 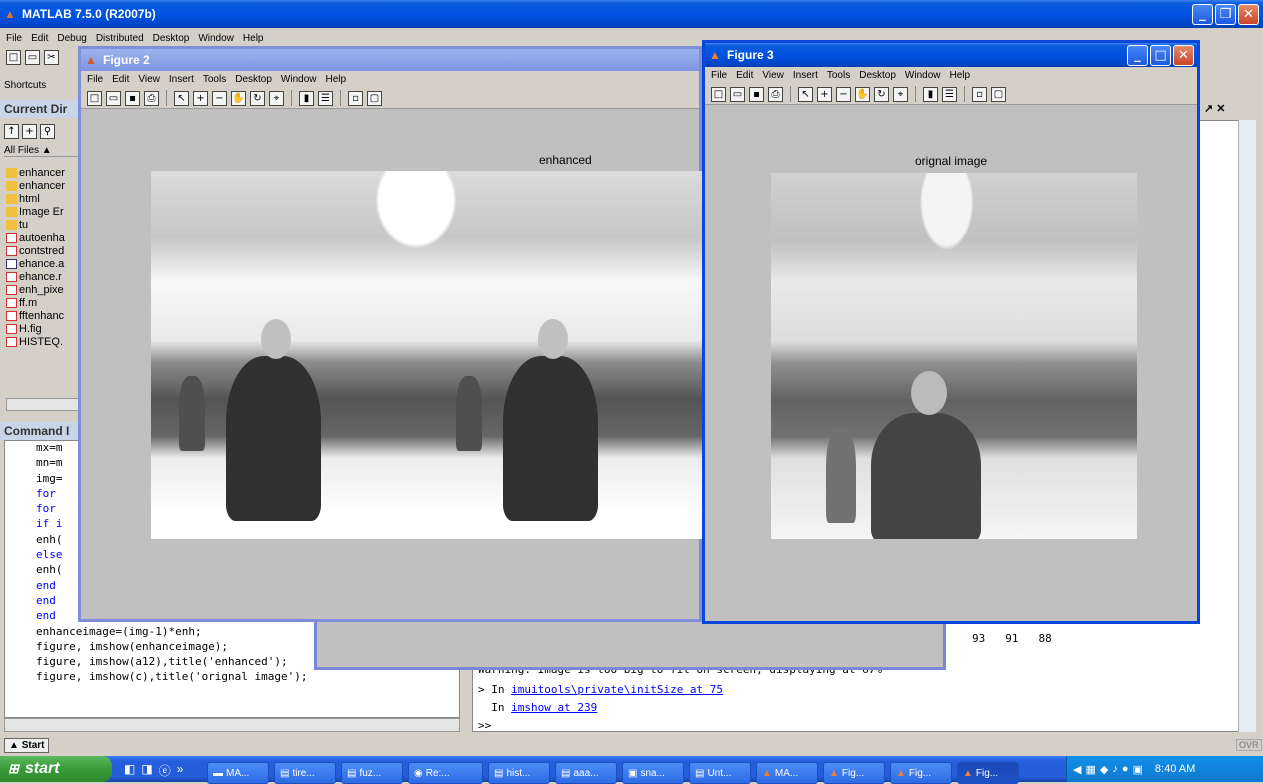 What do you see at coordinates (43, 211) in the screenshot?
I see `list-item: Image Er` at bounding box center [43, 211].